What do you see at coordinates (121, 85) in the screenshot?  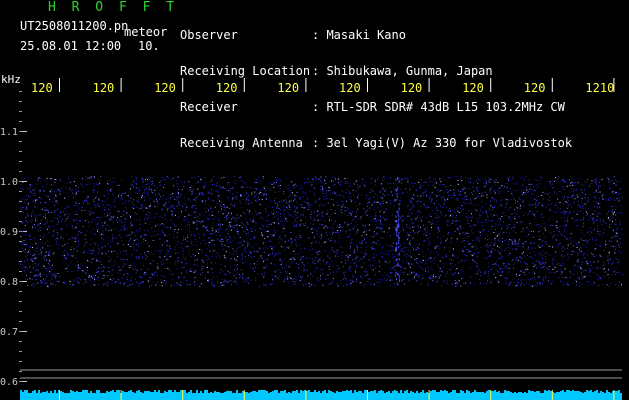 I see `x-tick-mark` at bounding box center [121, 85].